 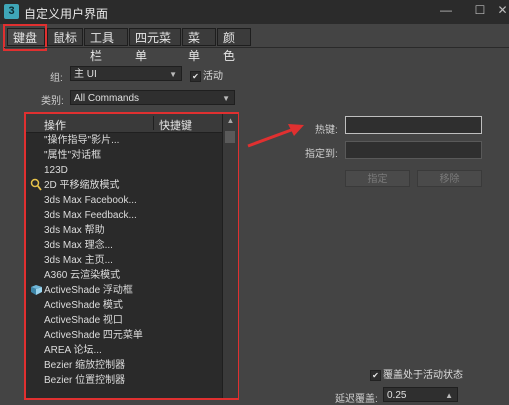 I want to click on group-select: 主 UI ▼, so click(x=126, y=73).